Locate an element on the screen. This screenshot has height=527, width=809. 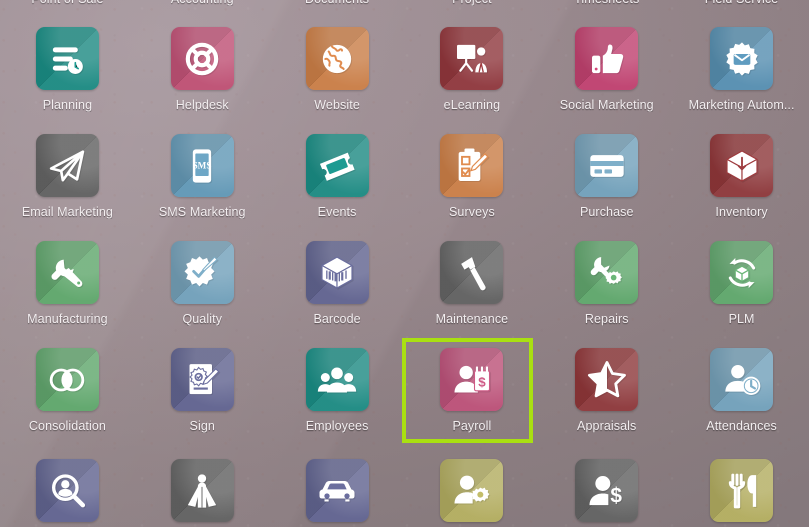
half-star-icon is located at coordinates (607, 379).